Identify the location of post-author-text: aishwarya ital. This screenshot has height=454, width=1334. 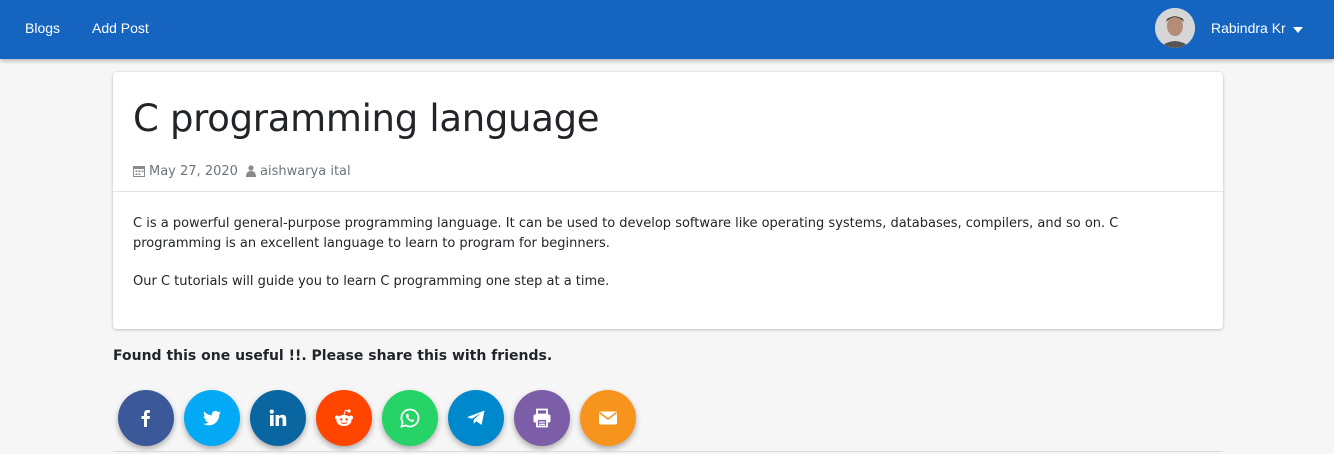
(305, 171).